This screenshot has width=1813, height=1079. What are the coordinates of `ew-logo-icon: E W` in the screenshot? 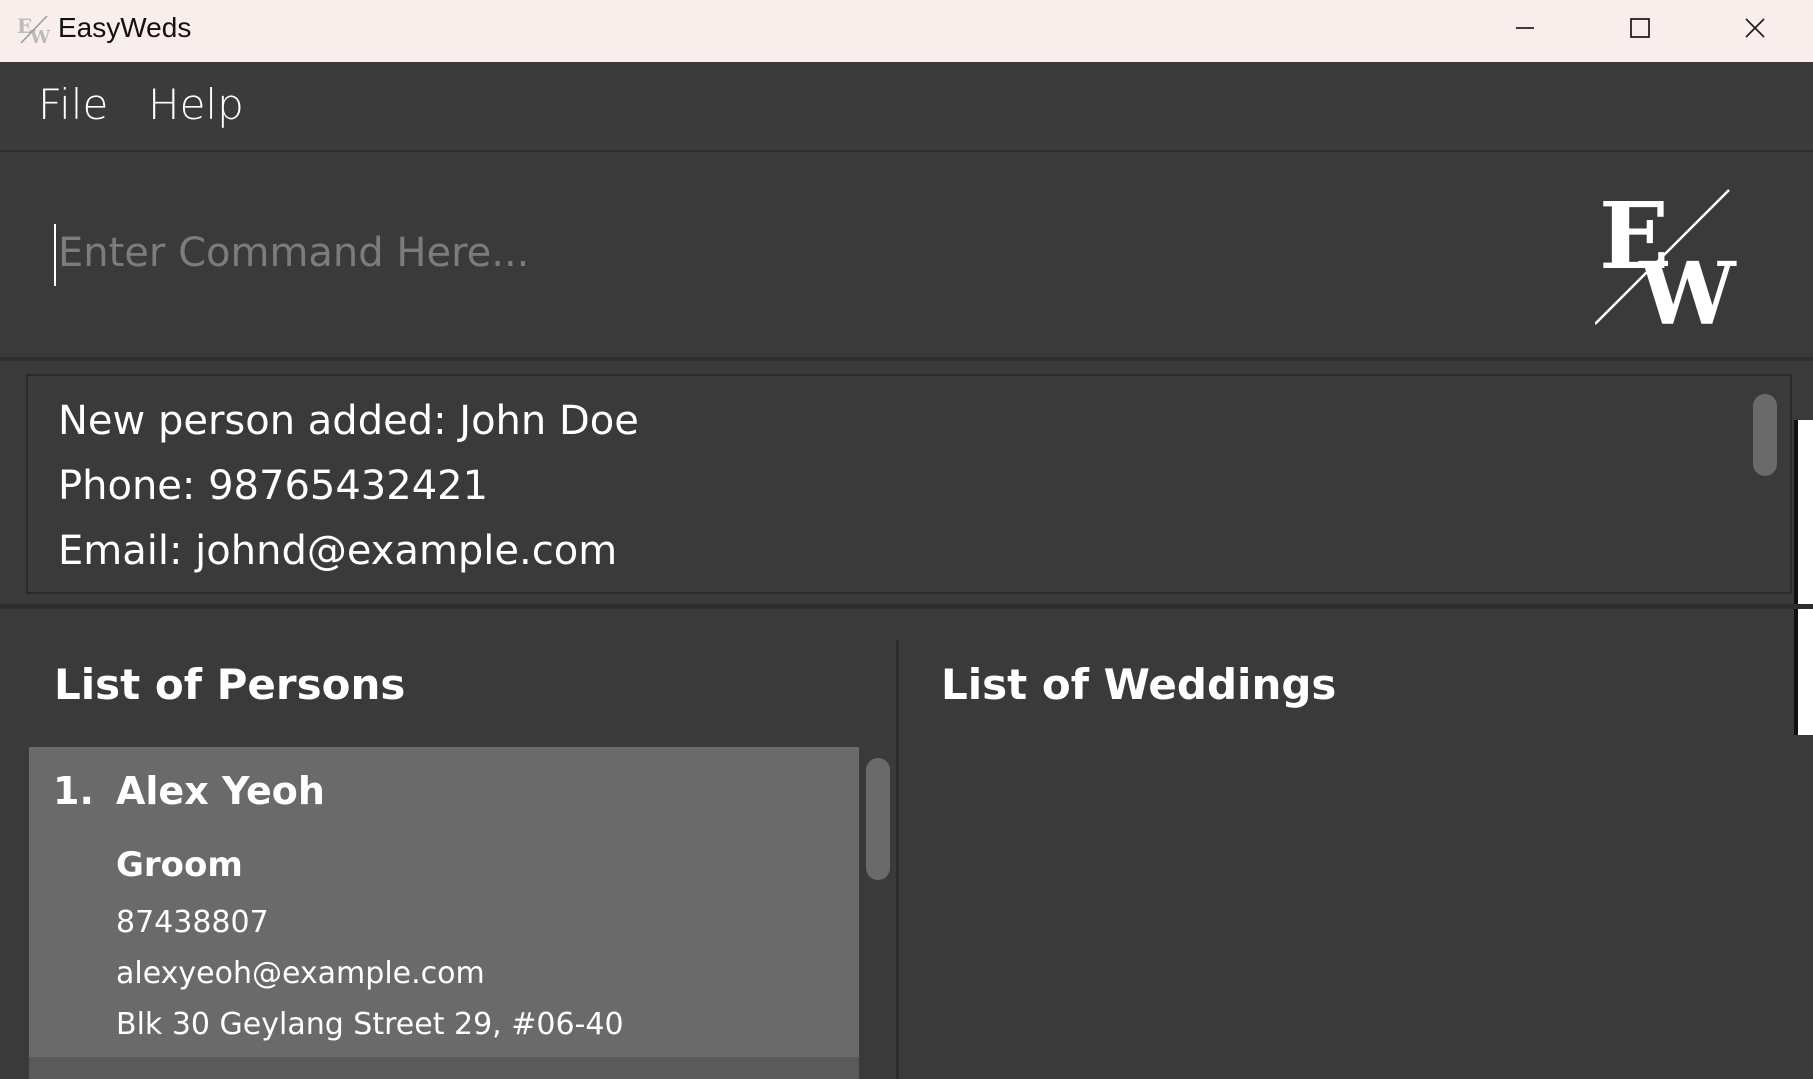 It's located at (34, 29).